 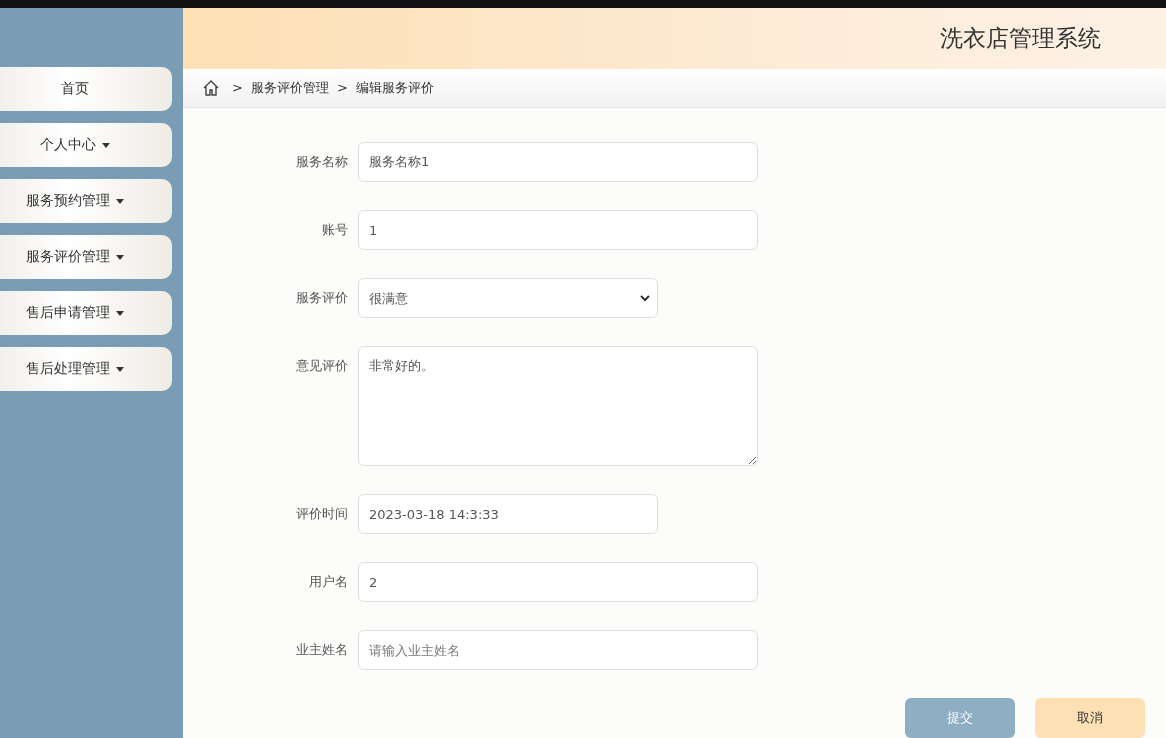 I want to click on chevron-icon, so click(x=645, y=298).